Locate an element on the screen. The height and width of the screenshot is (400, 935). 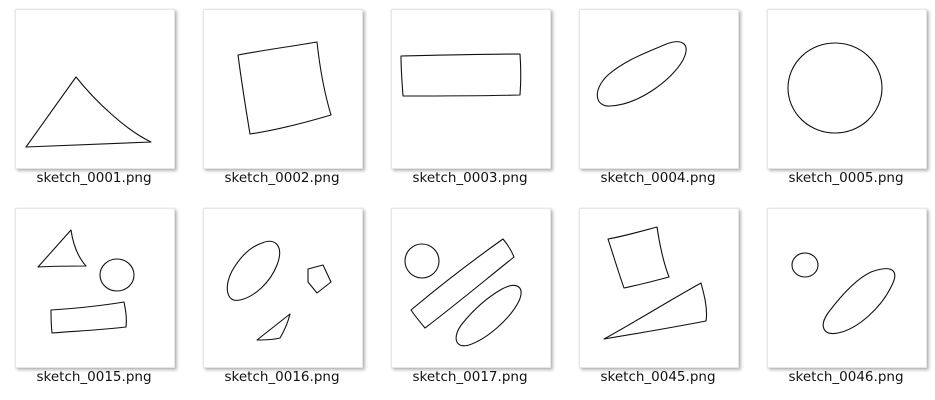
file-name: sketch_0004.png is located at coordinates (658, 178).